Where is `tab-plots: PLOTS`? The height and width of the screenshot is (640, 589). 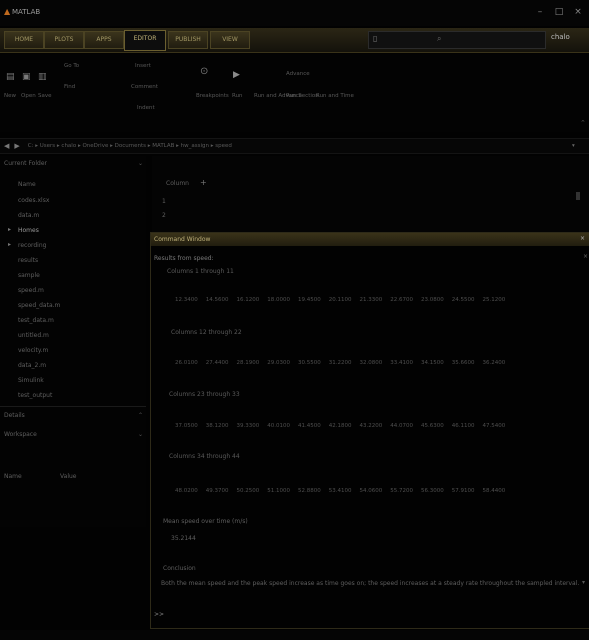
tab-plots: PLOTS is located at coordinates (64, 40).